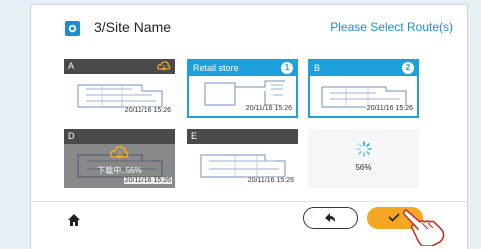  Describe the element at coordinates (317, 68) in the screenshot. I see `route-label: B` at that location.